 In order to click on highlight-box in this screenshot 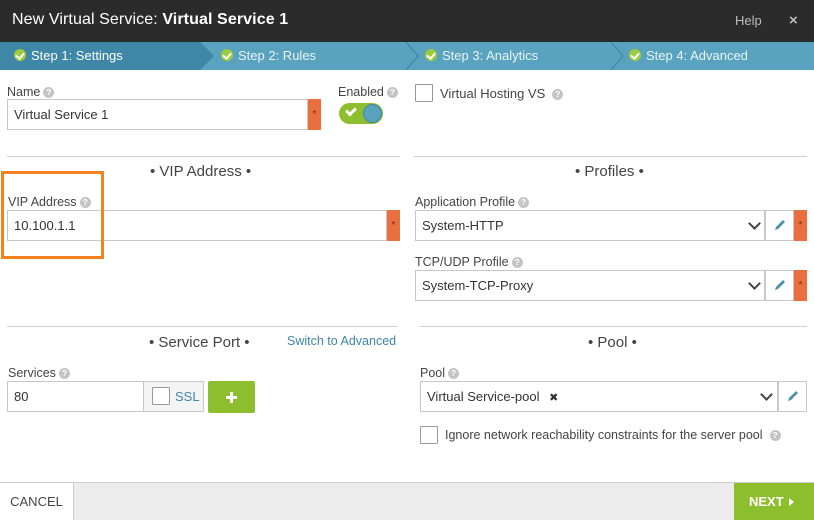, I will do `click(52, 215)`.